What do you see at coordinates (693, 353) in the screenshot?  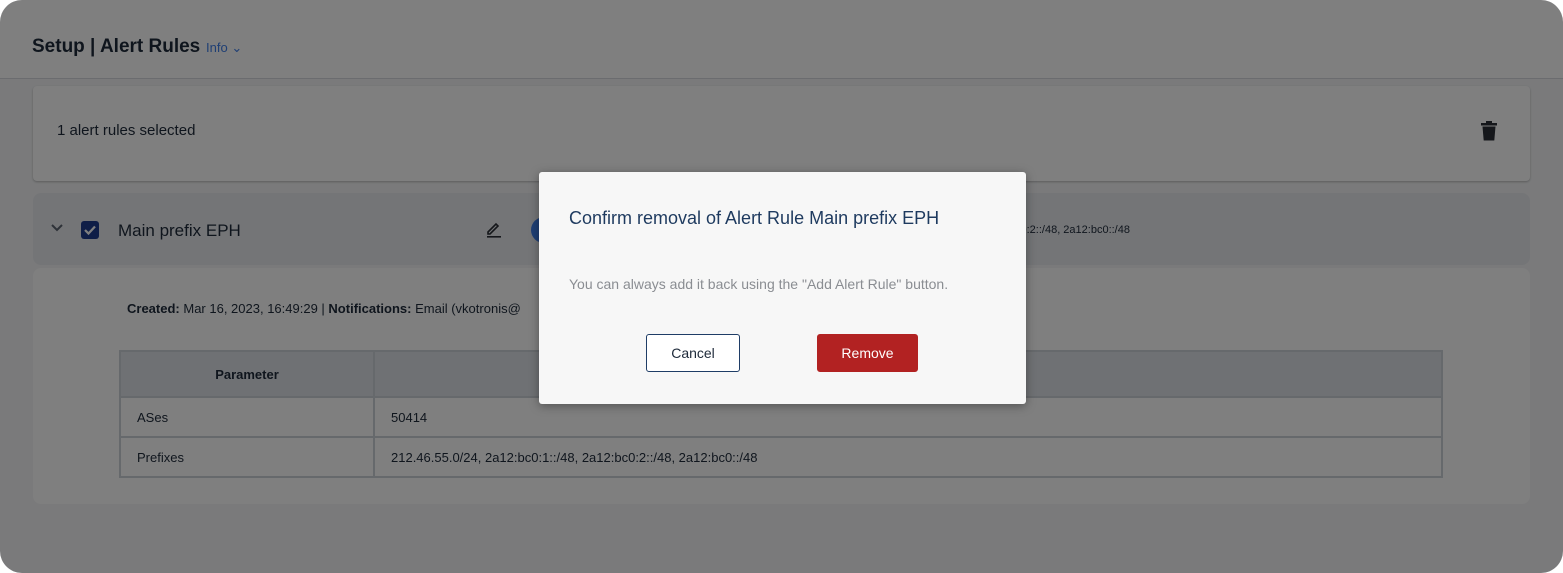 I see `cancel-button: Cancel` at bounding box center [693, 353].